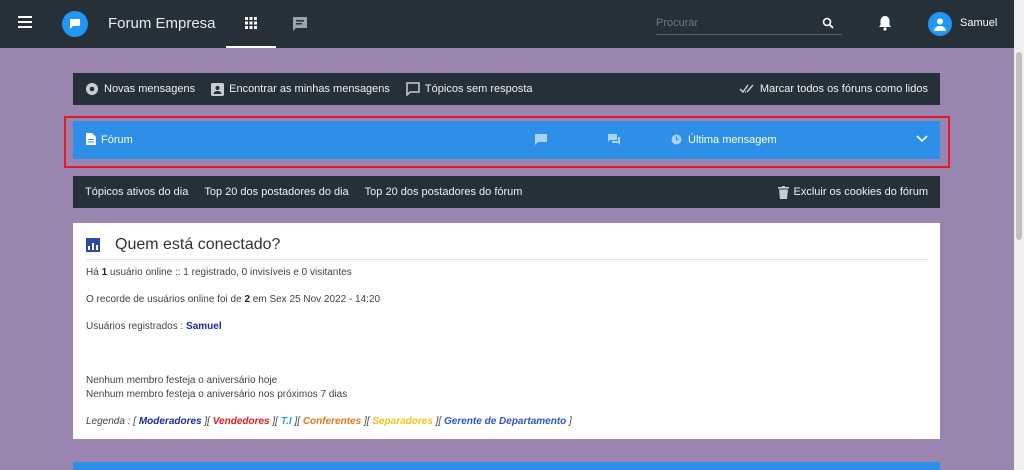 The image size is (1024, 470). Describe the element at coordinates (940, 24) in the screenshot. I see `user-avatar` at that location.